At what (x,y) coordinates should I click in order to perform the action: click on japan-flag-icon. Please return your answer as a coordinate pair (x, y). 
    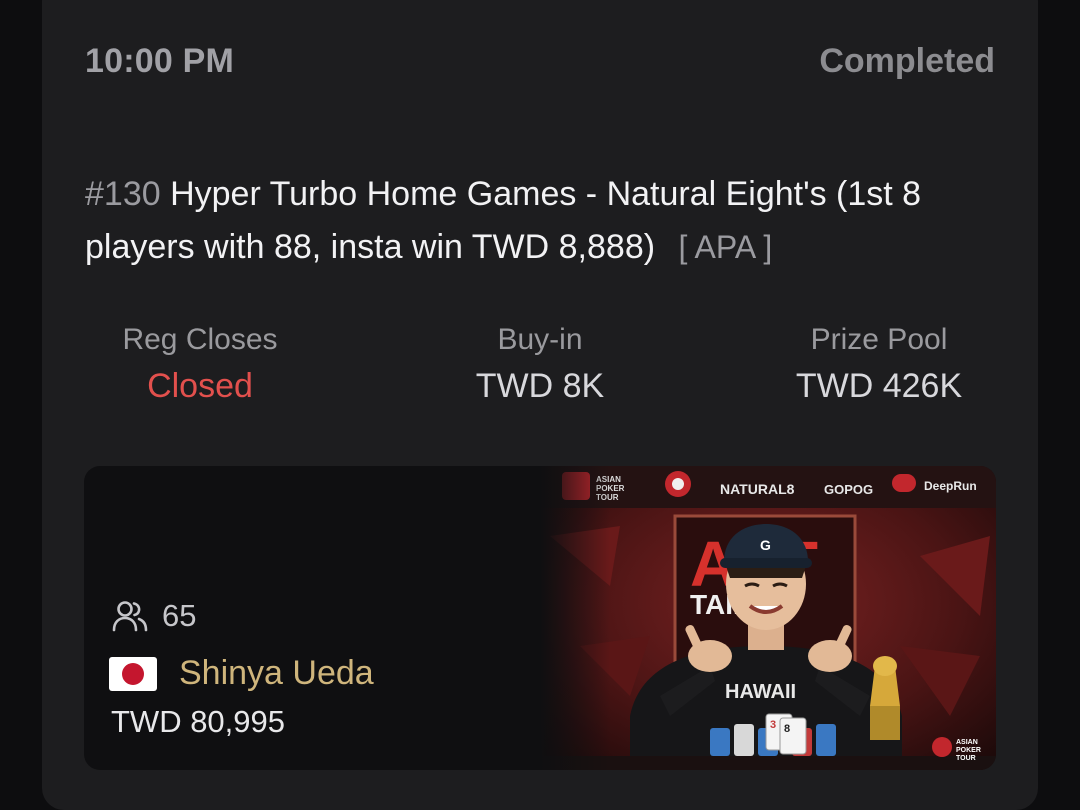
    Looking at the image, I should click on (133, 673).